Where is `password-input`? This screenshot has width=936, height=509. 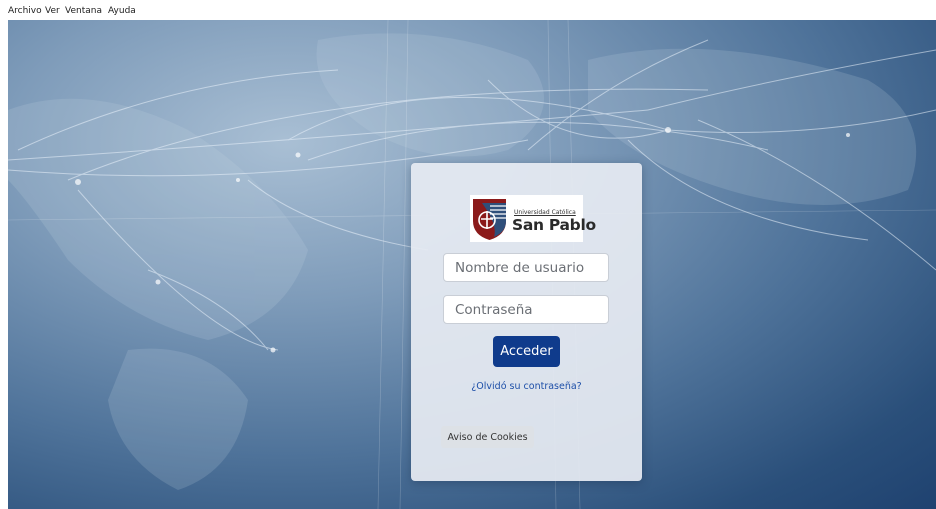
password-input is located at coordinates (526, 309).